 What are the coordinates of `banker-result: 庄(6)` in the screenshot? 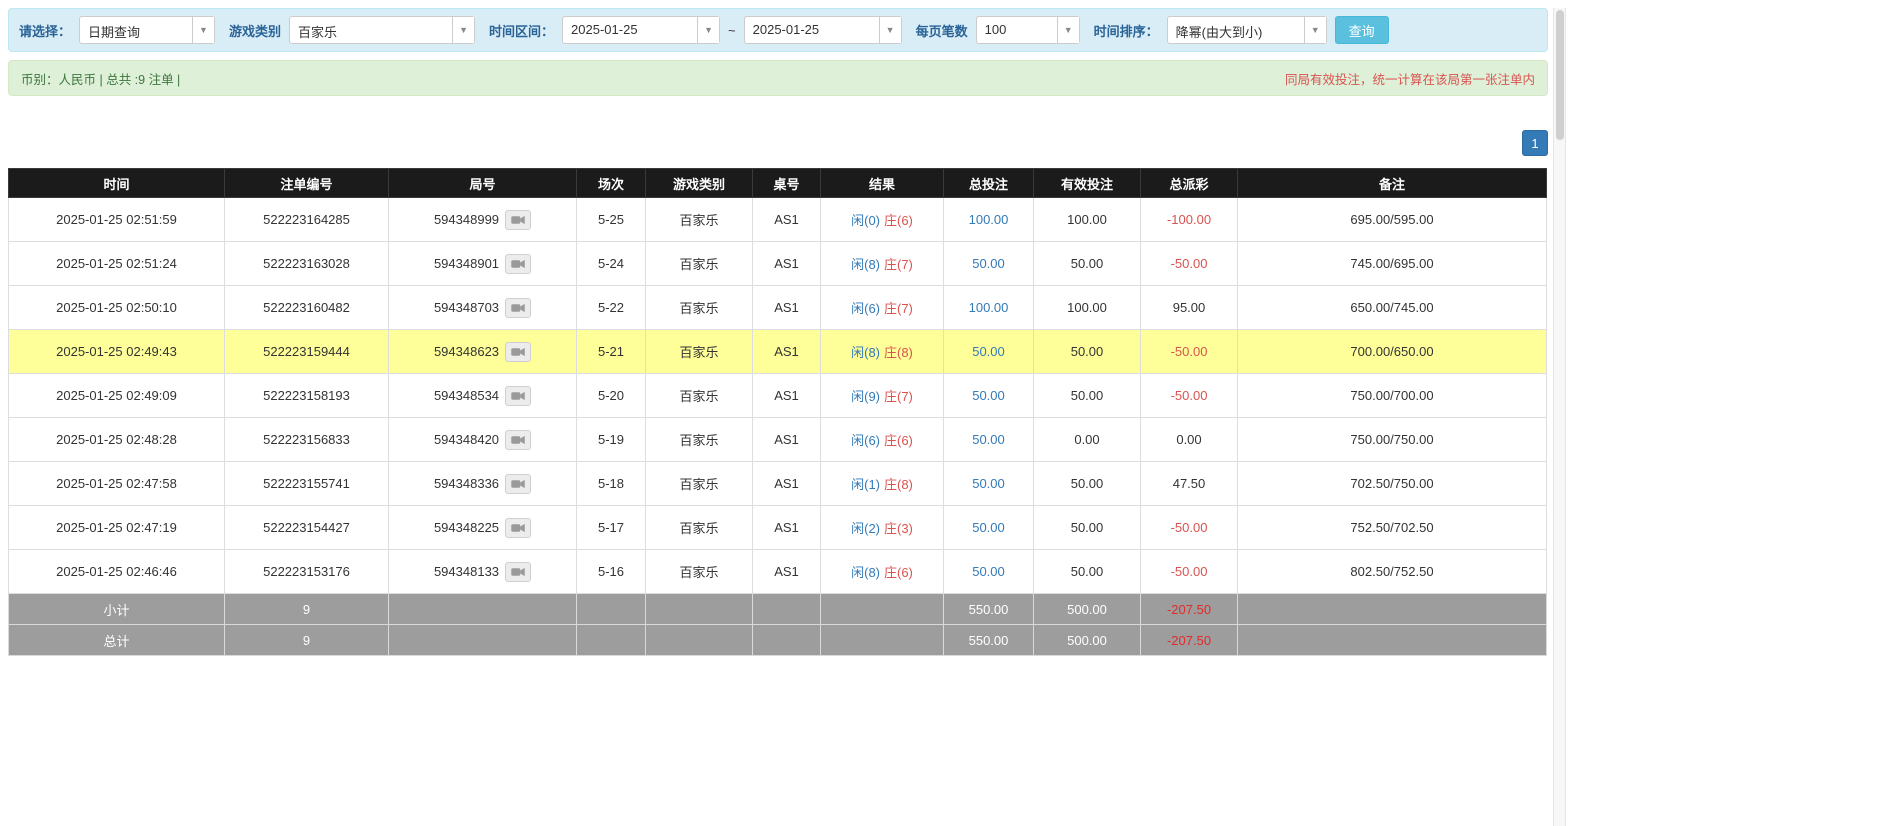 It's located at (898, 572).